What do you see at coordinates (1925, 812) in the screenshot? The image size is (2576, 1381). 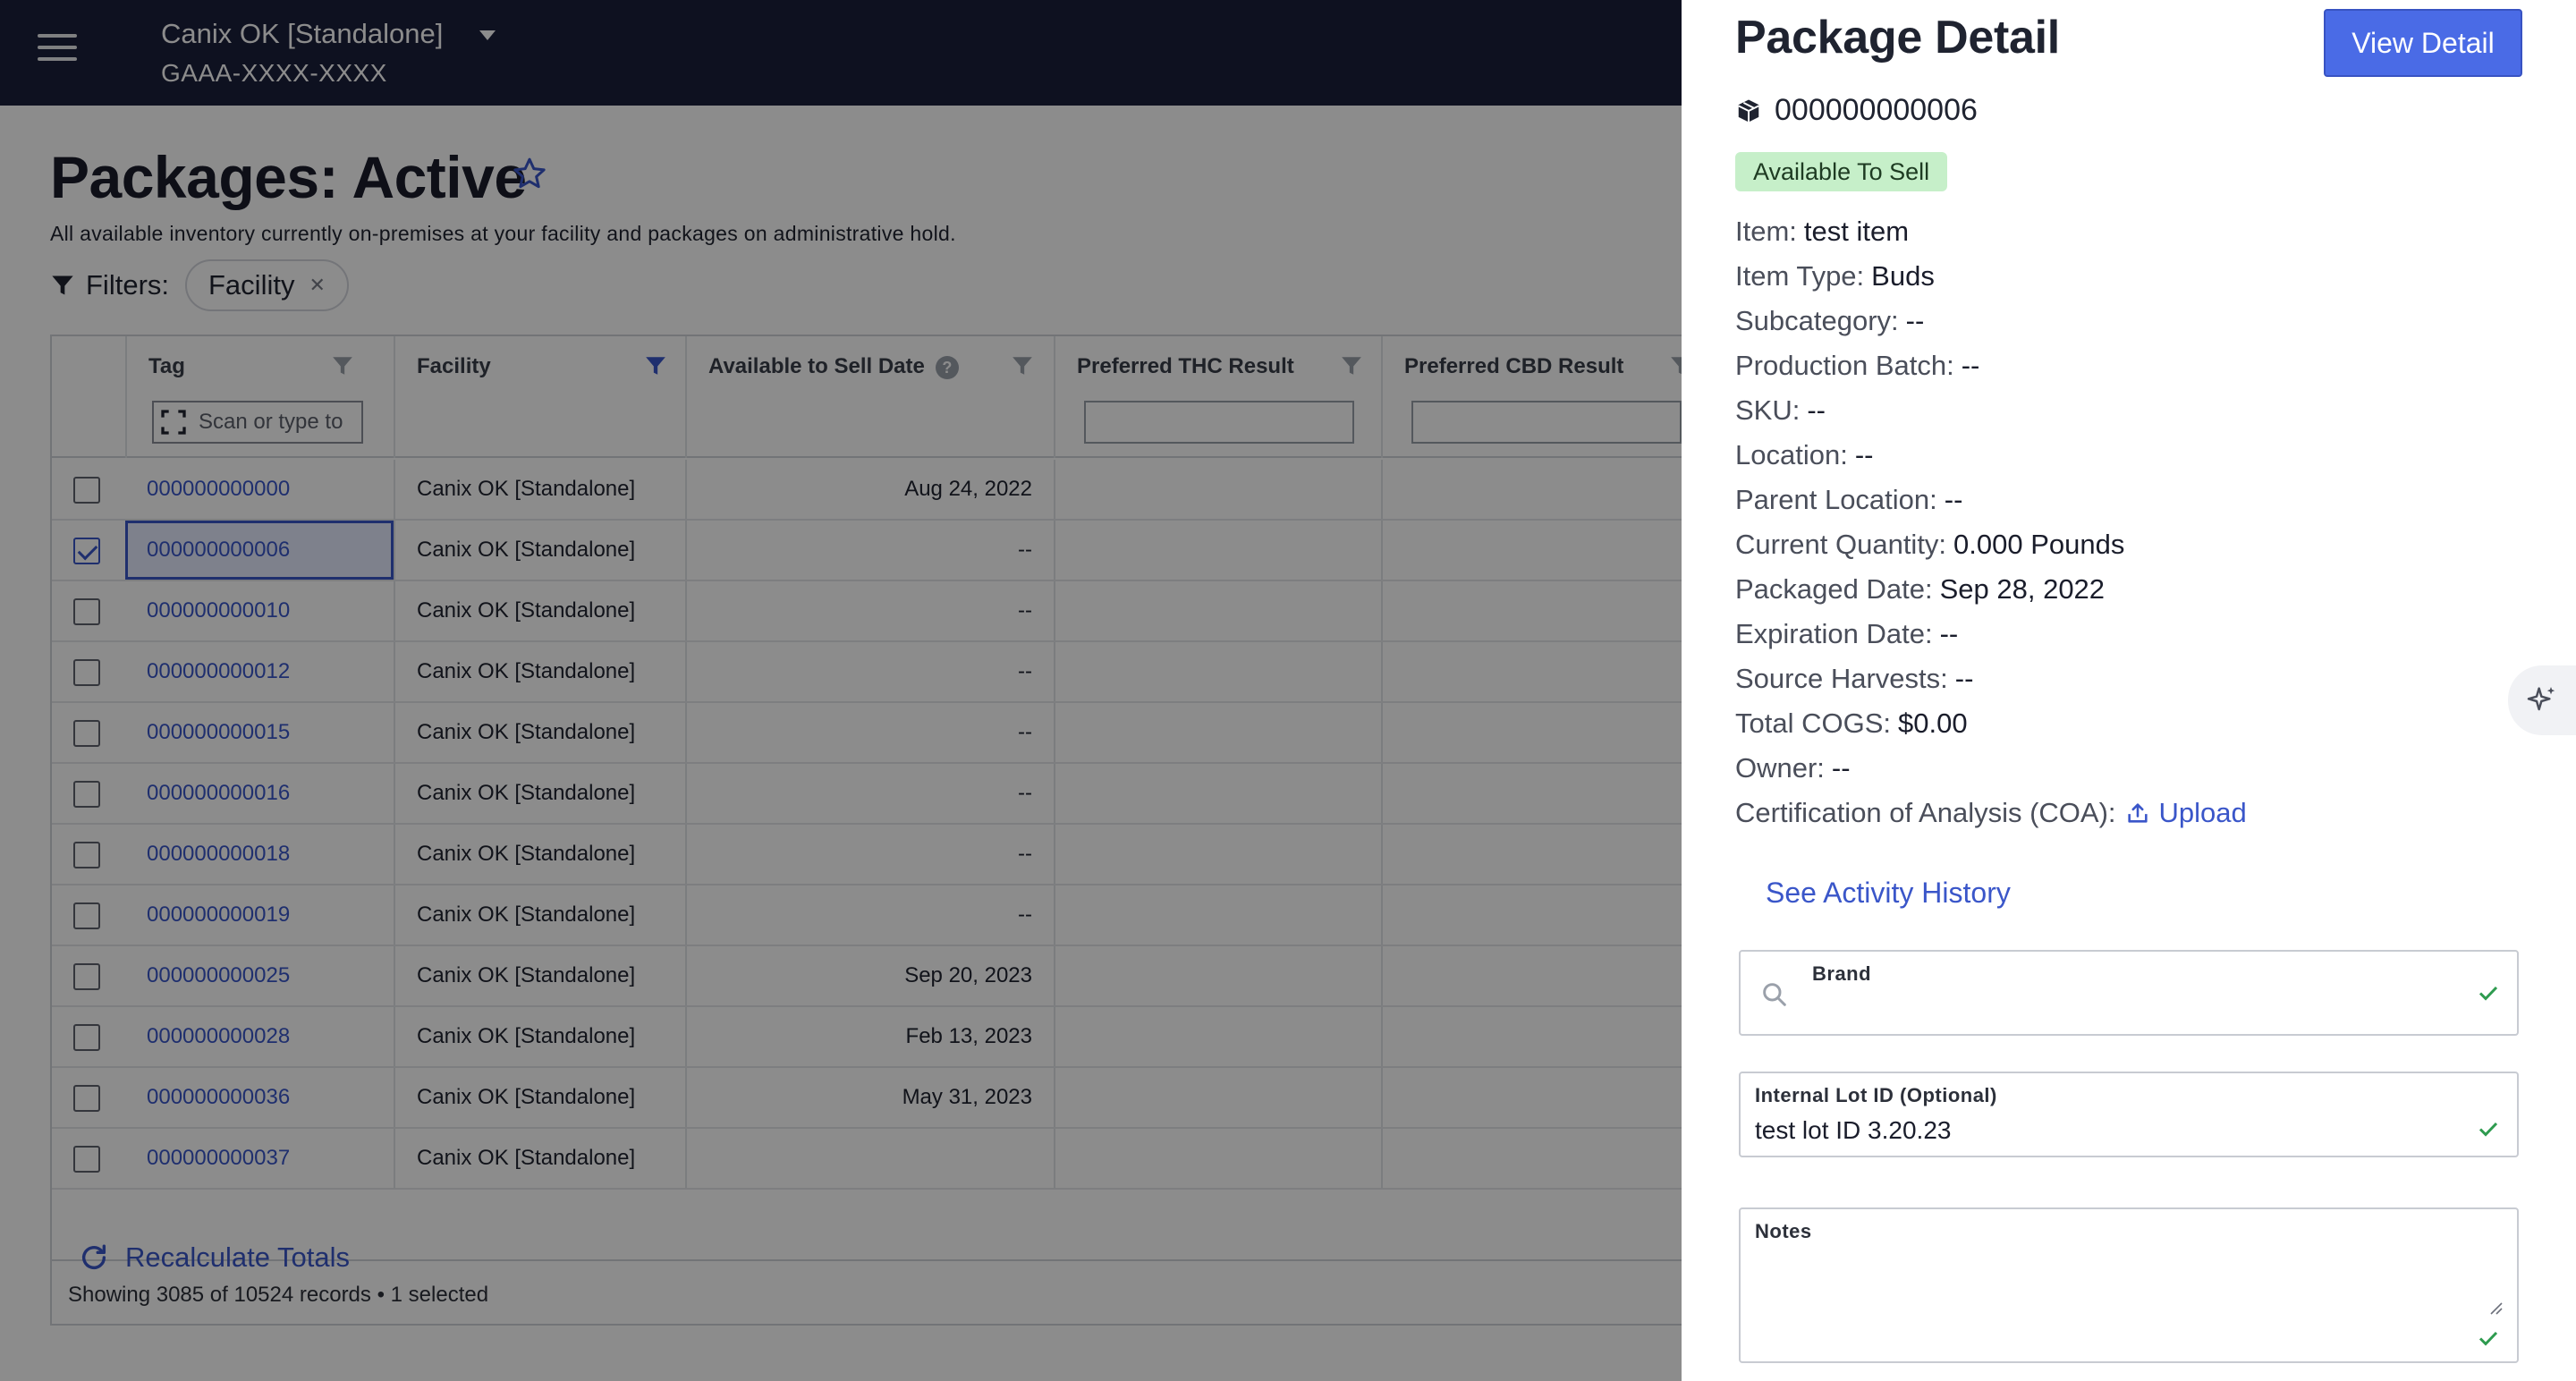 I see `coa-label: Certification of Analysis (COA):` at bounding box center [1925, 812].